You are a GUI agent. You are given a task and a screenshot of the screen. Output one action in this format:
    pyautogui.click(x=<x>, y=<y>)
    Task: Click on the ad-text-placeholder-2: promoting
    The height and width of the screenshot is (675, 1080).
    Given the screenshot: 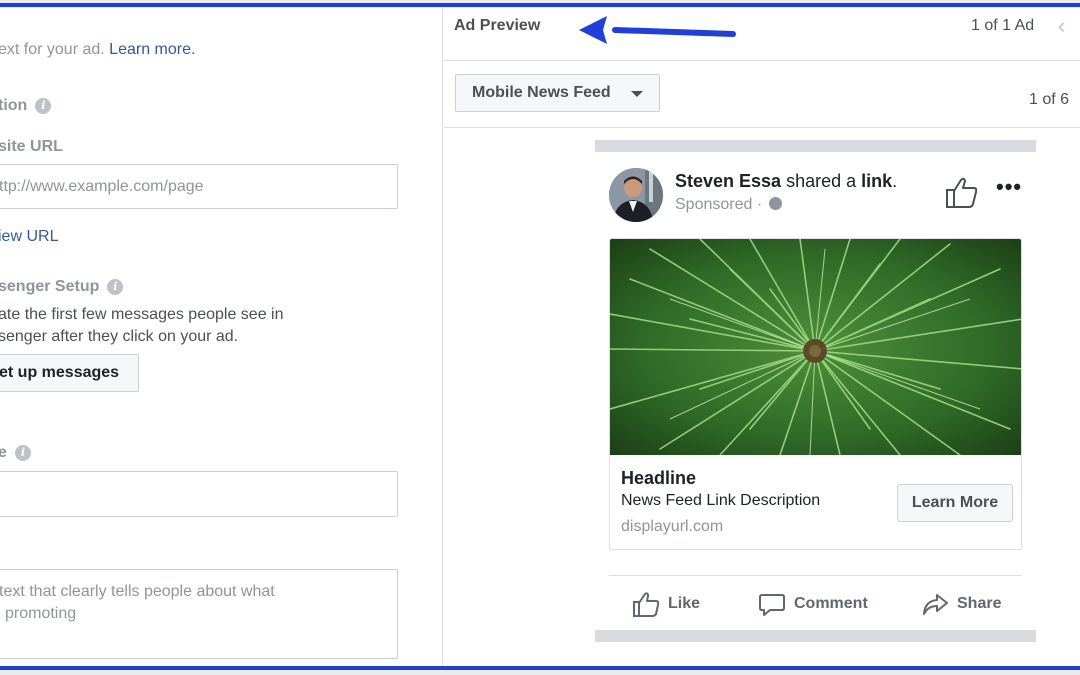 What is the action you would take?
    pyautogui.click(x=41, y=613)
    